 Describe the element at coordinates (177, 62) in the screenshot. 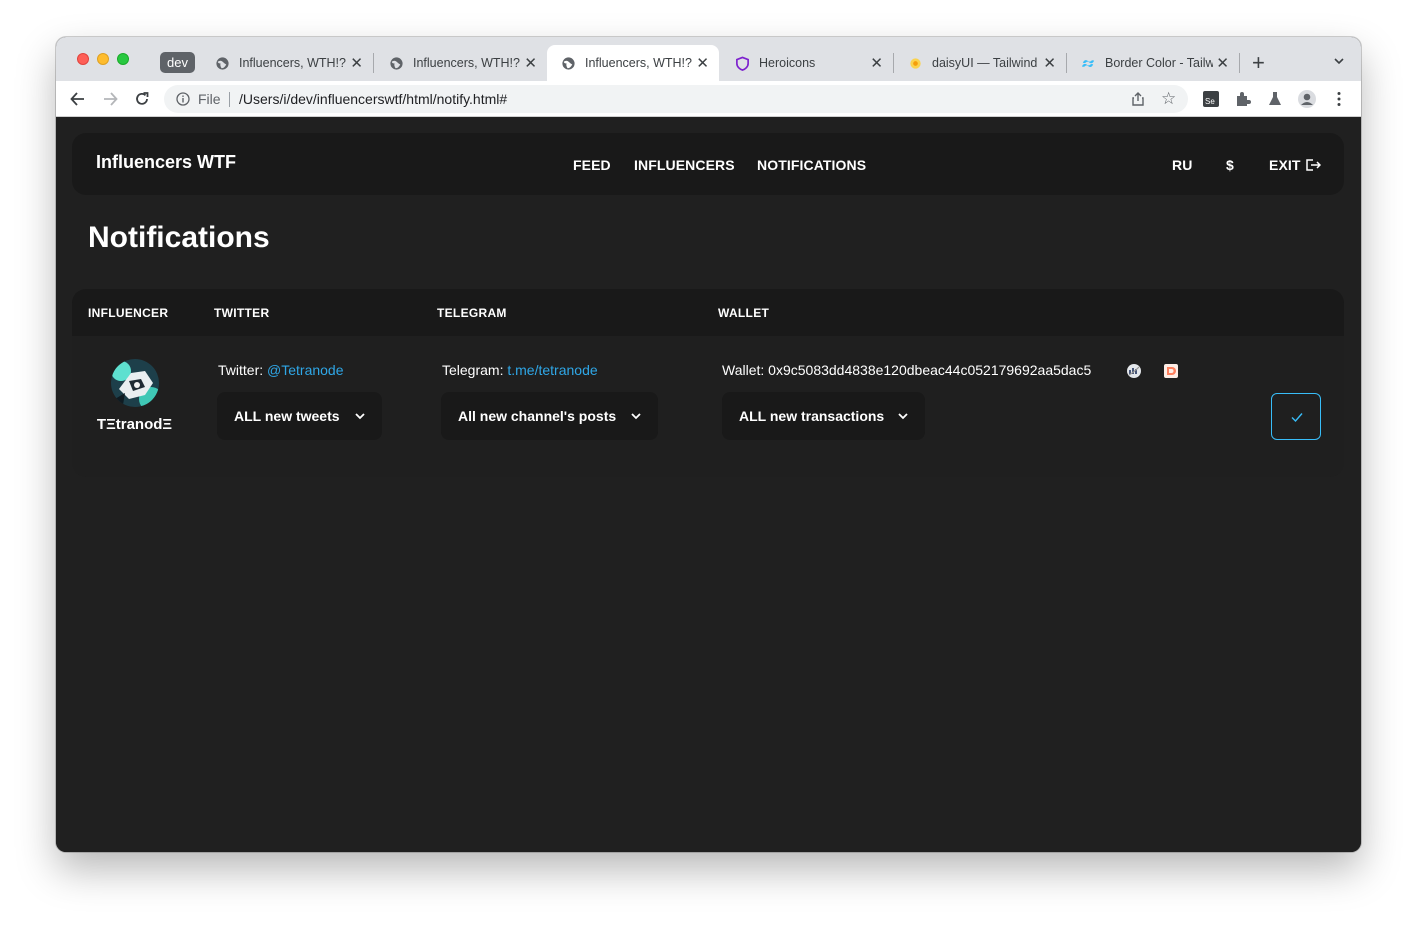

I see `profile-chip: dev` at that location.